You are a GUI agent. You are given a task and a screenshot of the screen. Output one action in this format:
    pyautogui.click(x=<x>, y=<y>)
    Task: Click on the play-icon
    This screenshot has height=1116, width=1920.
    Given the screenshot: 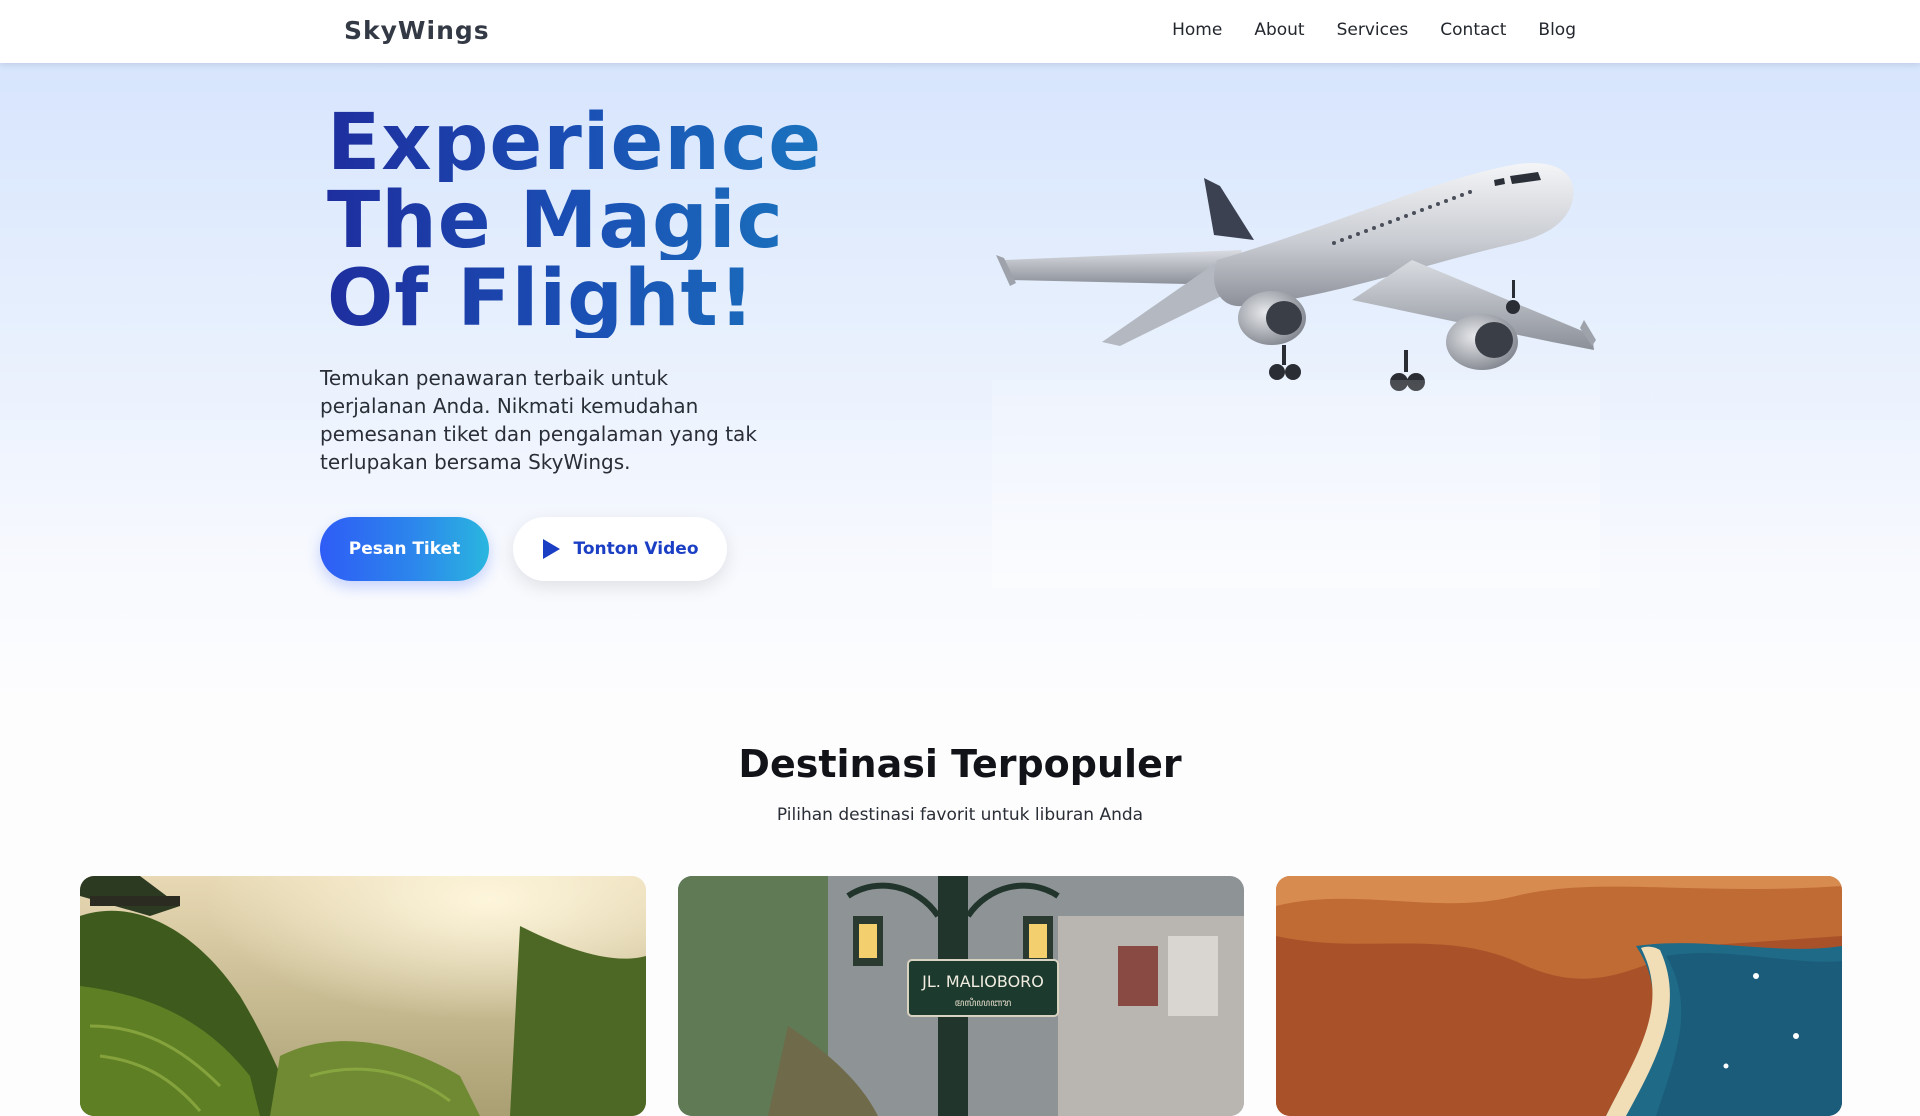 What is the action you would take?
    pyautogui.click(x=552, y=549)
    